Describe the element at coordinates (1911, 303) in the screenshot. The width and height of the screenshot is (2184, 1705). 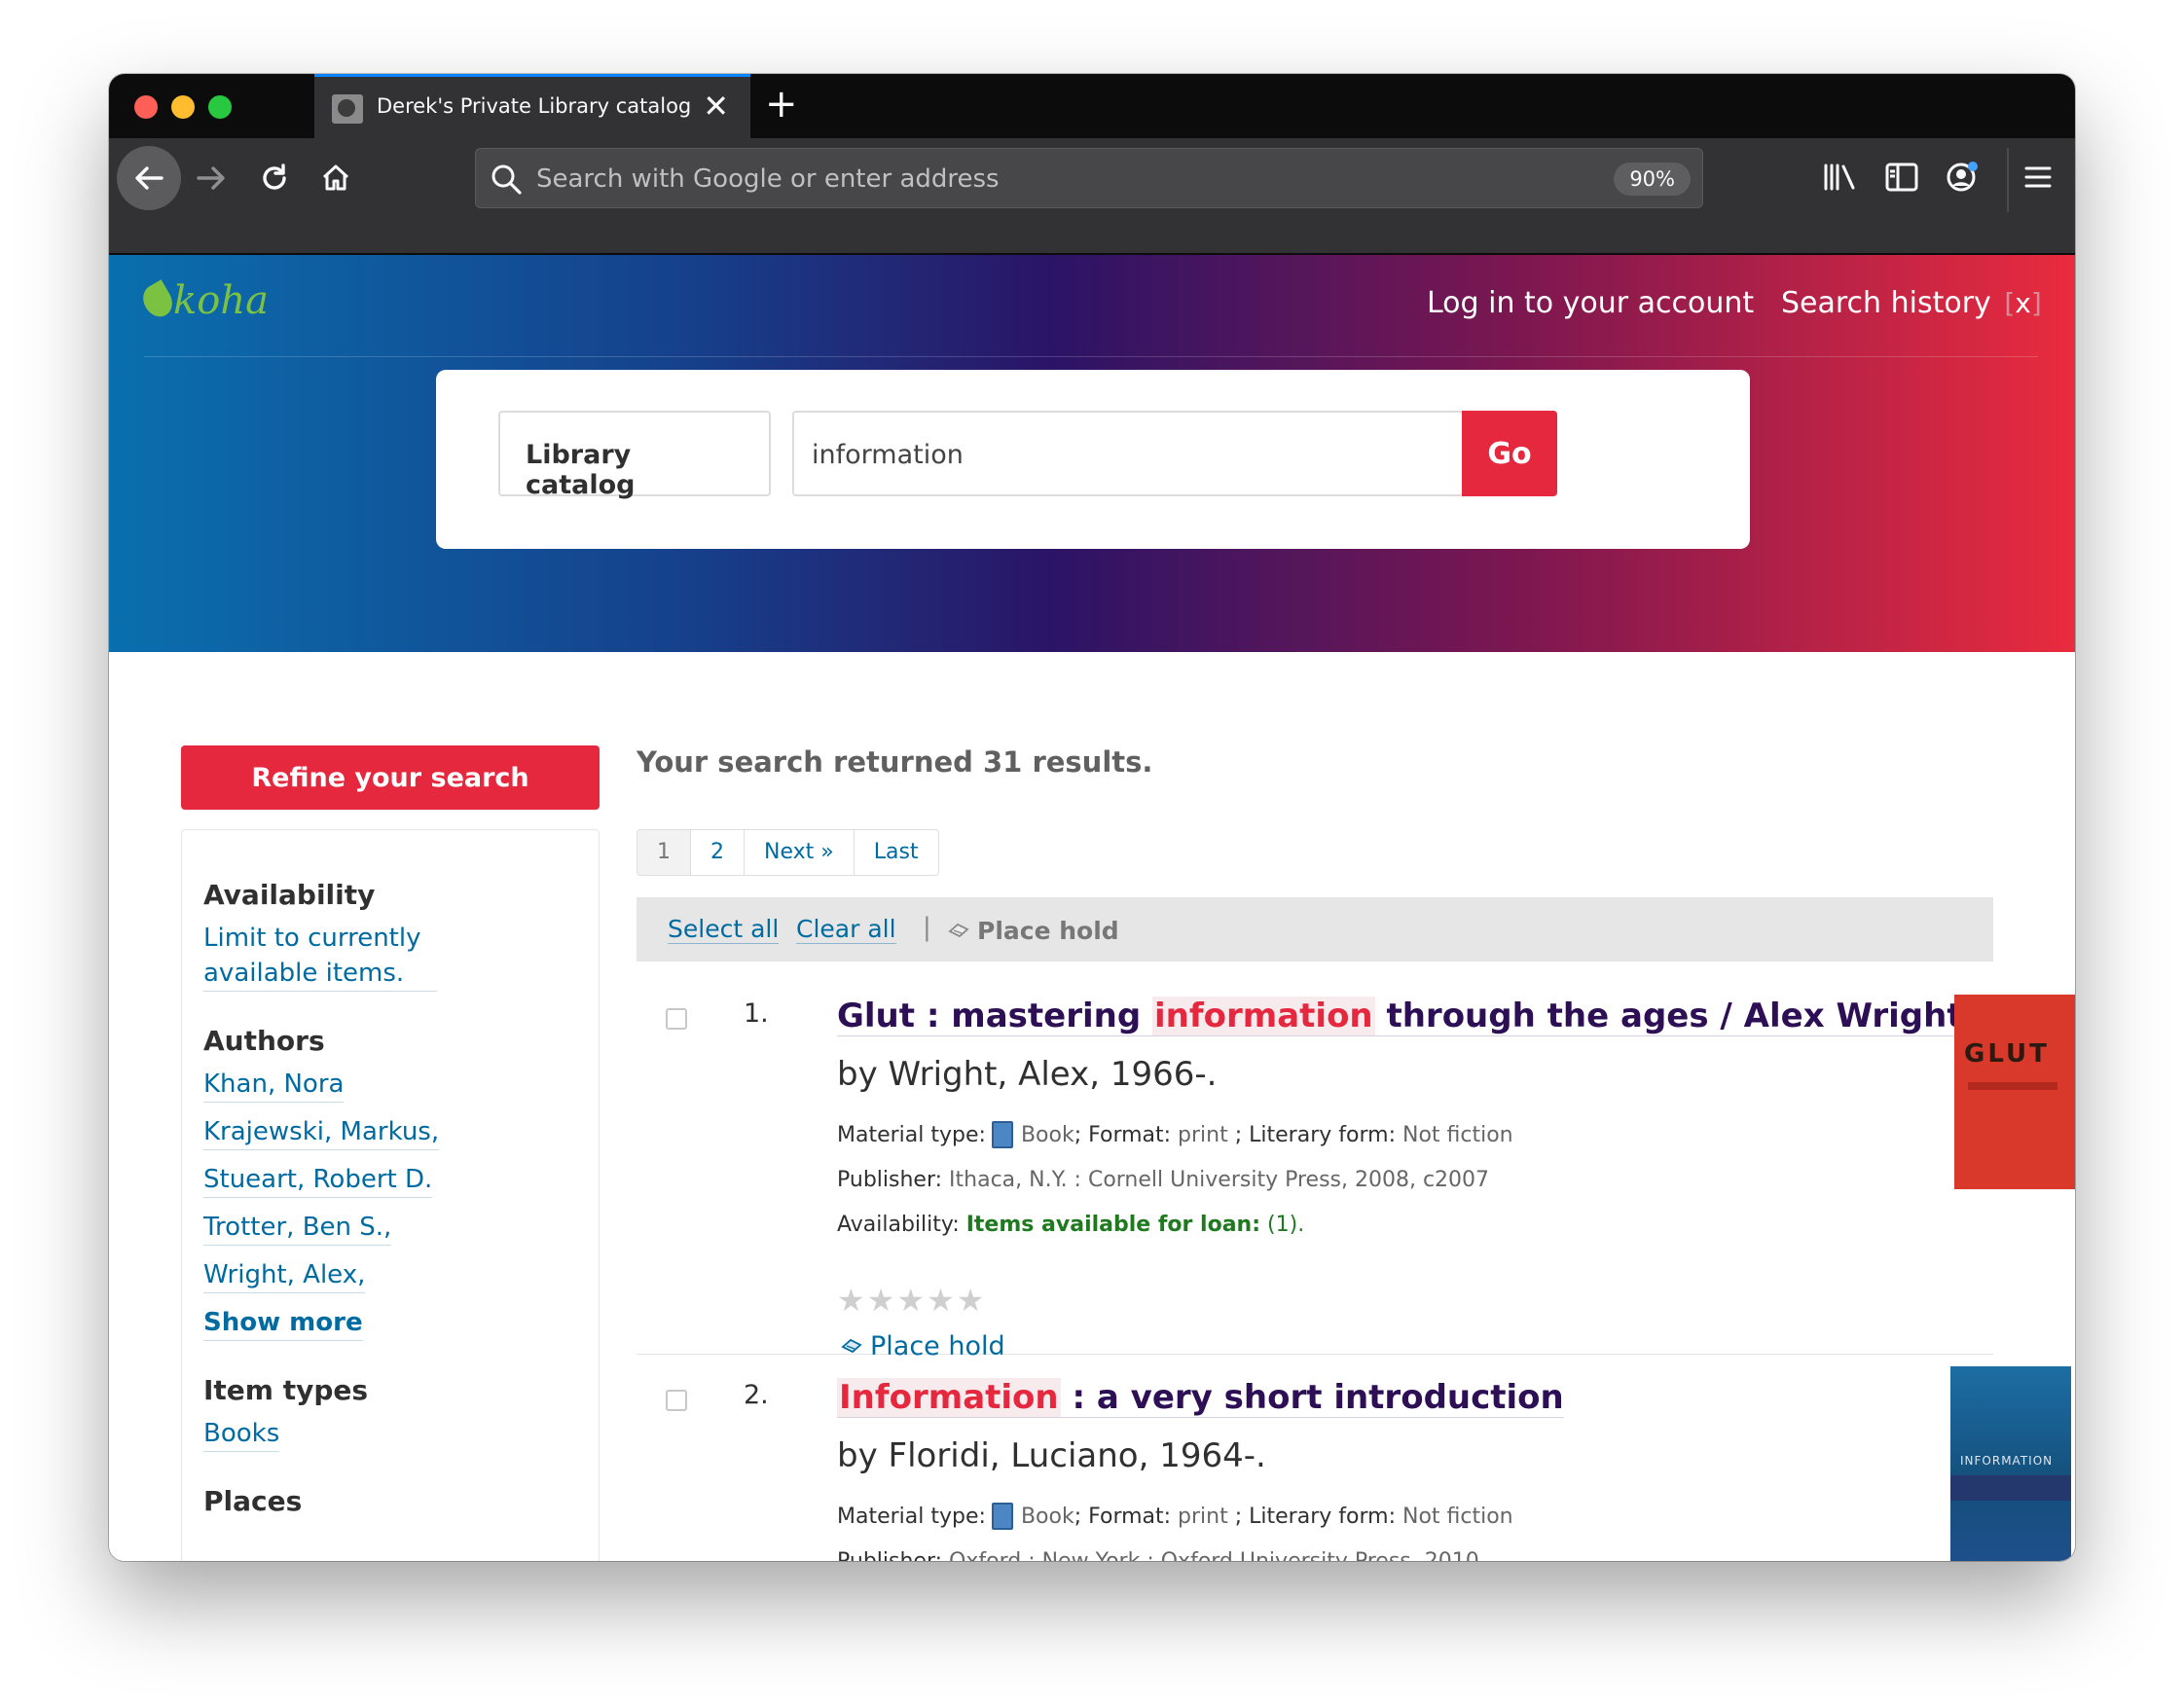
I see `search-history-link: Search history [x]` at that location.